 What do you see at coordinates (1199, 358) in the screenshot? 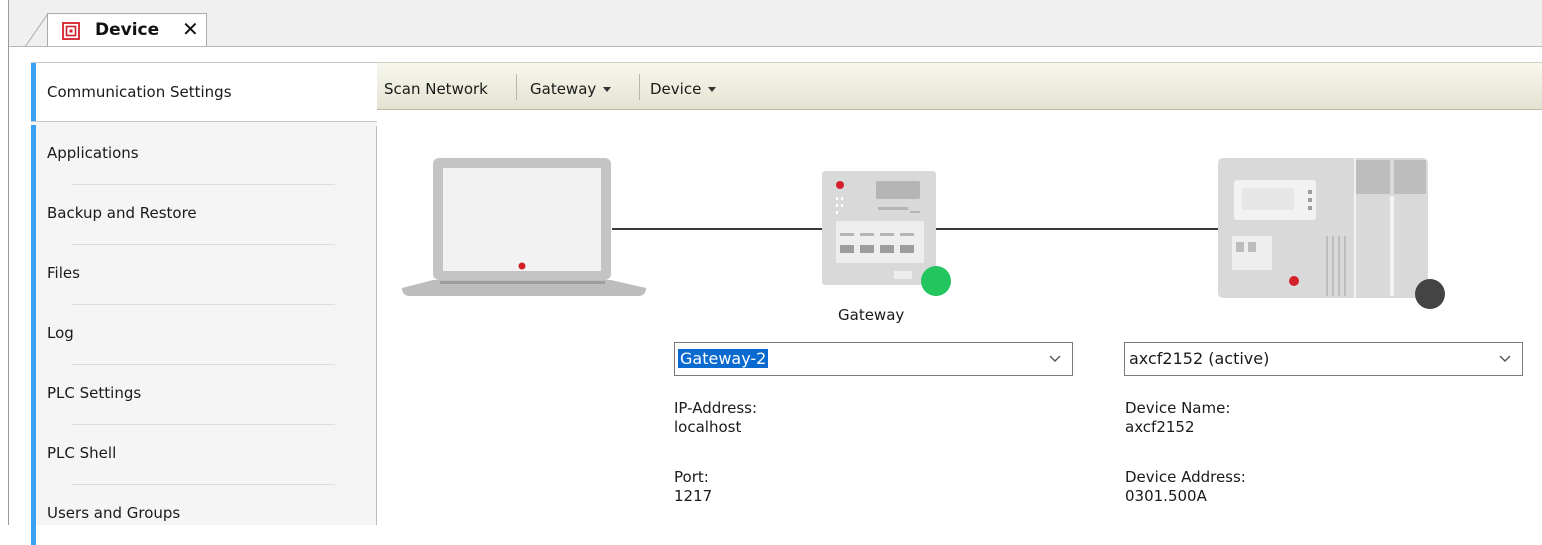
I see `device-select-value: axcf2152 (active)` at bounding box center [1199, 358].